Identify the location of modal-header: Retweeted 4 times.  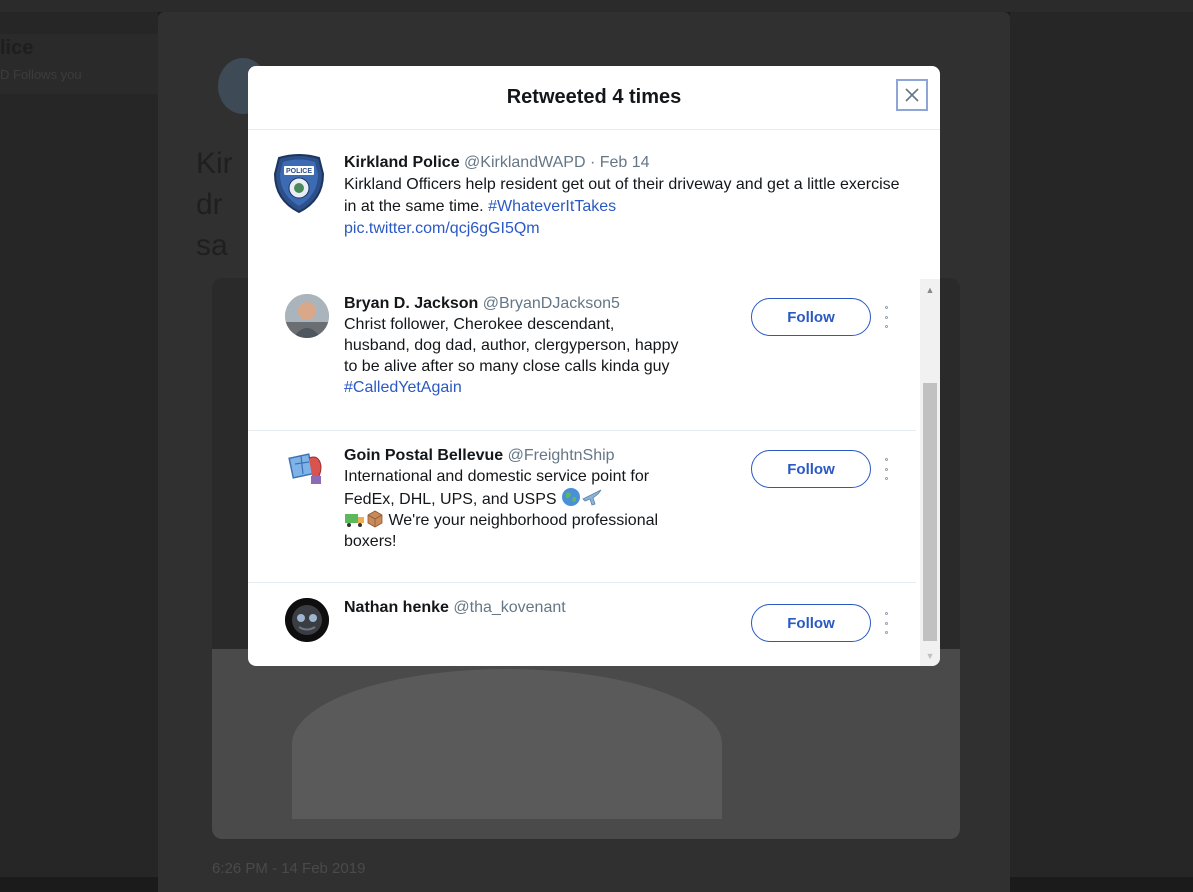
(594, 98).